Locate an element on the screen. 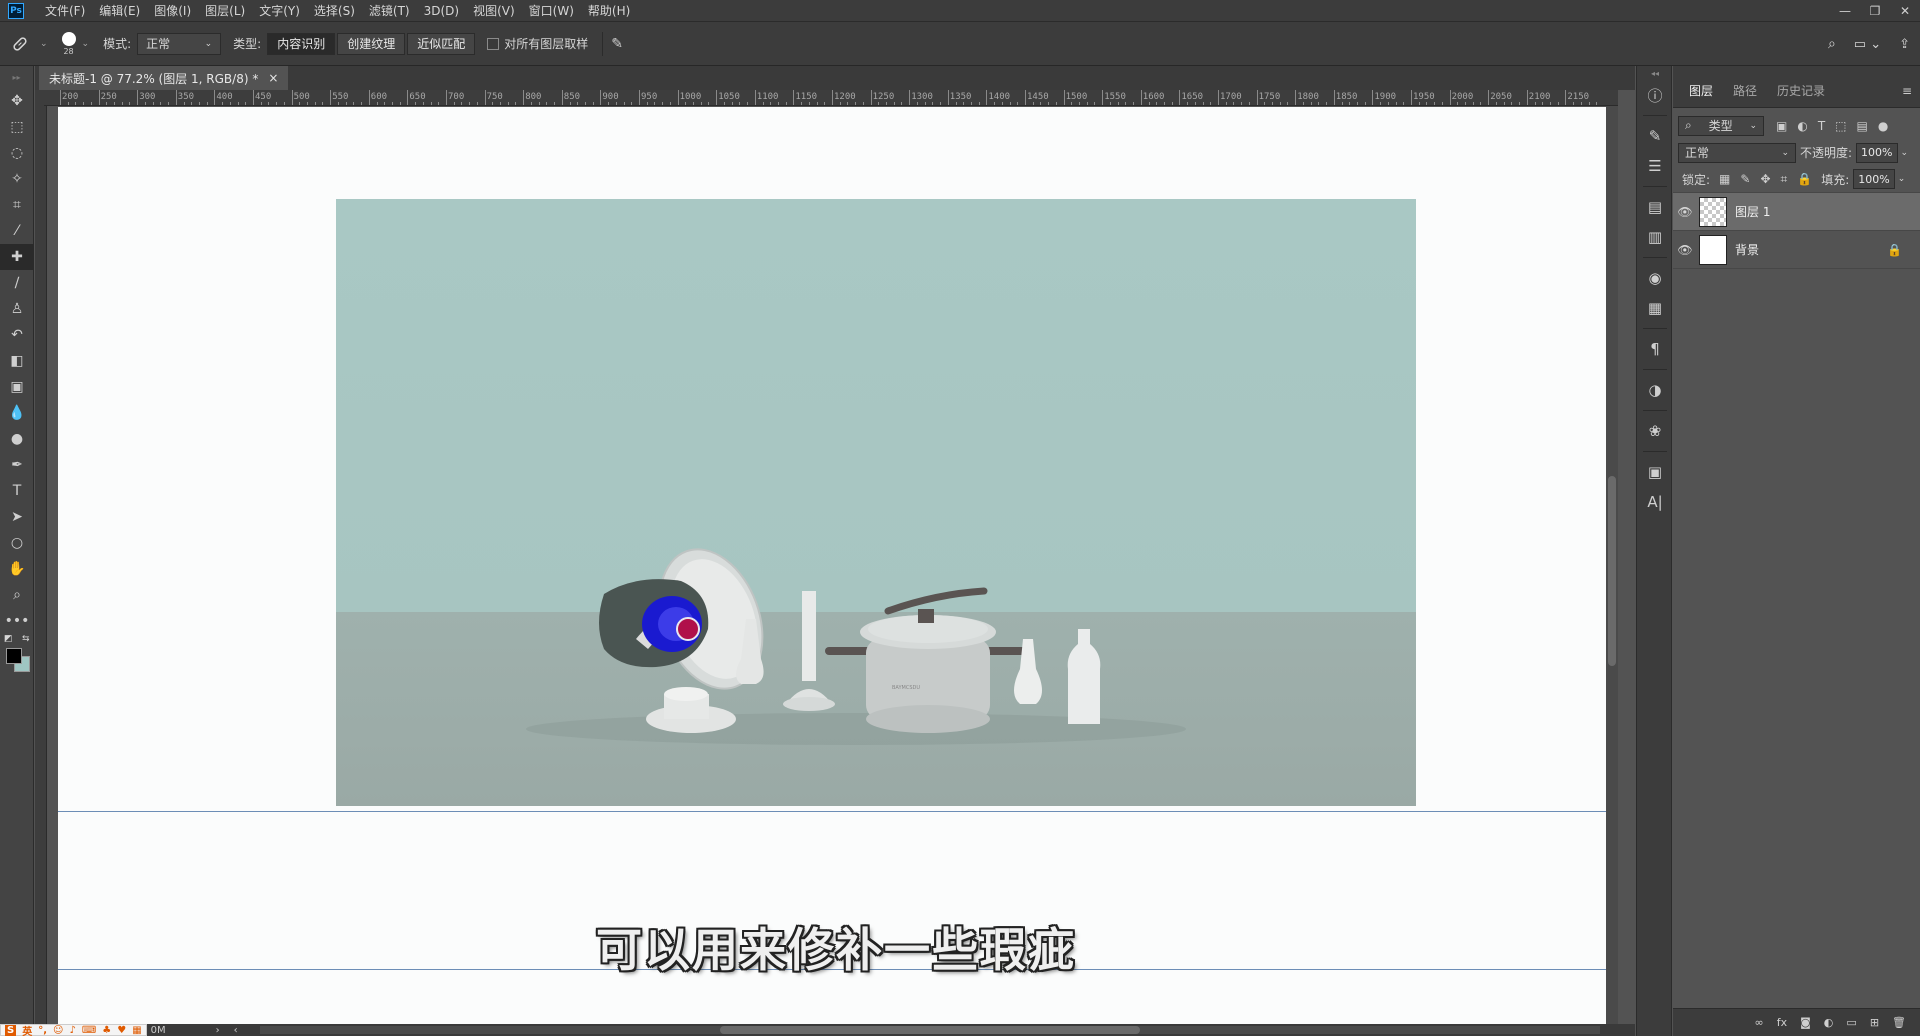 This screenshot has height=1036, width=1920. status-arrow-icon: › is located at coordinates (218, 1030).